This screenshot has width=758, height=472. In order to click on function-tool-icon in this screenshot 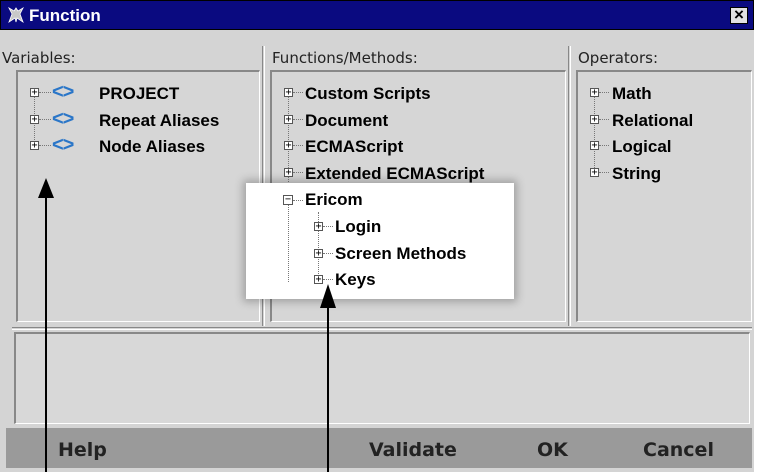, I will do `click(16, 15)`.